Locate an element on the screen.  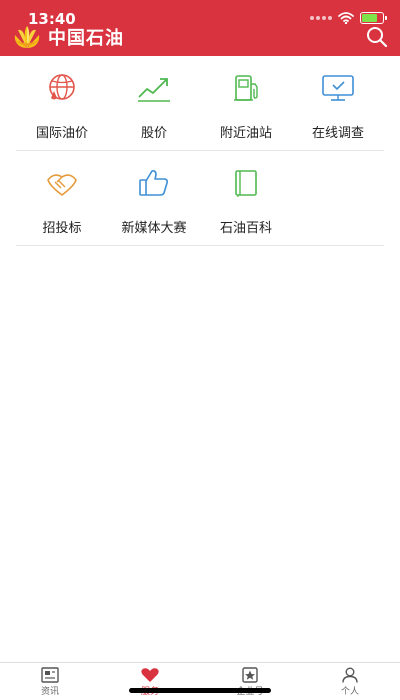
service-new-media-contest: 新媒体大赛 is located at coordinates (154, 198).